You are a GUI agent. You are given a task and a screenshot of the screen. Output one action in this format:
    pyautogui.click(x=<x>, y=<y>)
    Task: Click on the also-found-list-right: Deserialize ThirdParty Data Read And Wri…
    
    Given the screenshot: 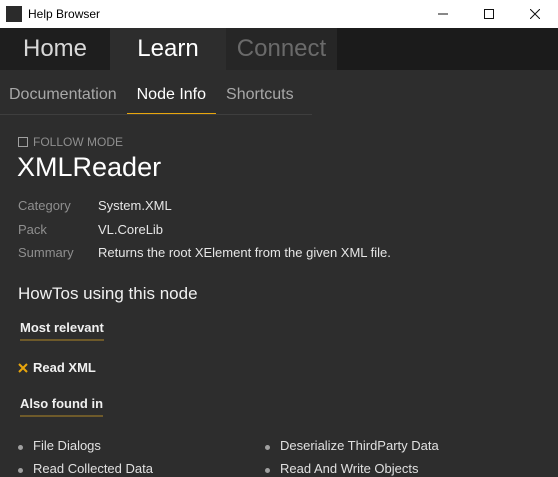 What is the action you would take?
    pyautogui.click(x=352, y=455)
    